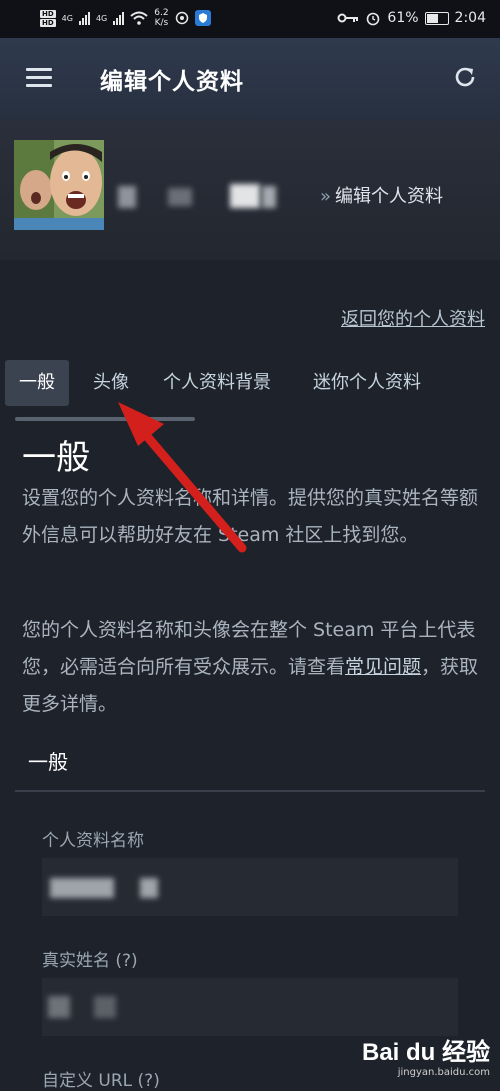 The width and height of the screenshot is (500, 1091). What do you see at coordinates (56, 458) in the screenshot?
I see `section-title: 一般` at bounding box center [56, 458].